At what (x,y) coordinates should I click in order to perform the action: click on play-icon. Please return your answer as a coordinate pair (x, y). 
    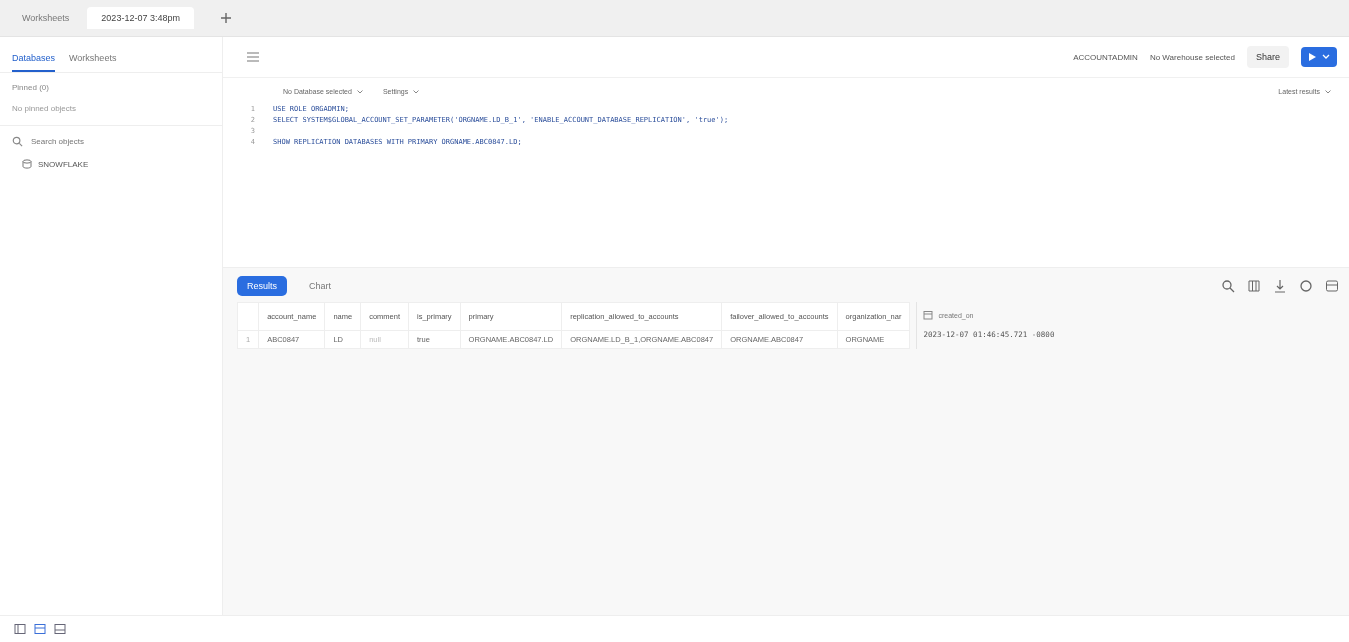
    Looking at the image, I should click on (1312, 57).